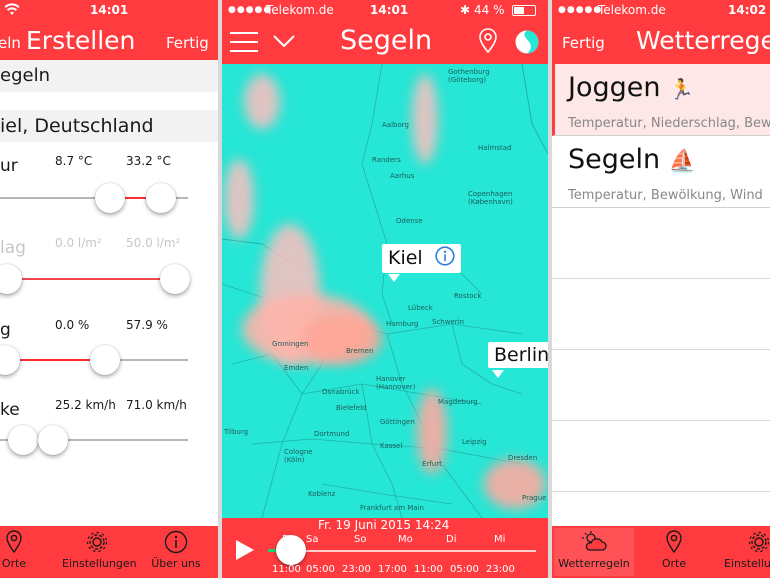 This screenshot has width=770, height=578. I want to click on city-label: Hanover (Hannover), so click(396, 383).